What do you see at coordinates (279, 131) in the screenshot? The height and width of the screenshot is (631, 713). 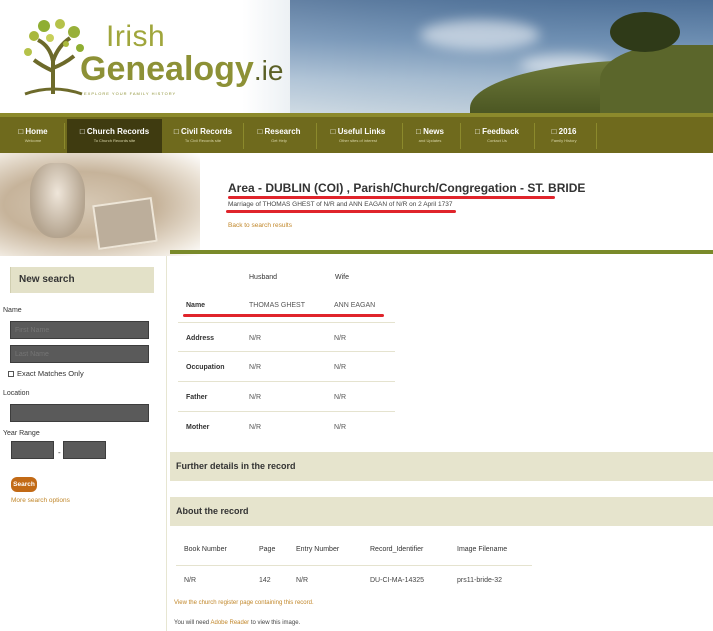 I see `nav-label: □ Research` at bounding box center [279, 131].